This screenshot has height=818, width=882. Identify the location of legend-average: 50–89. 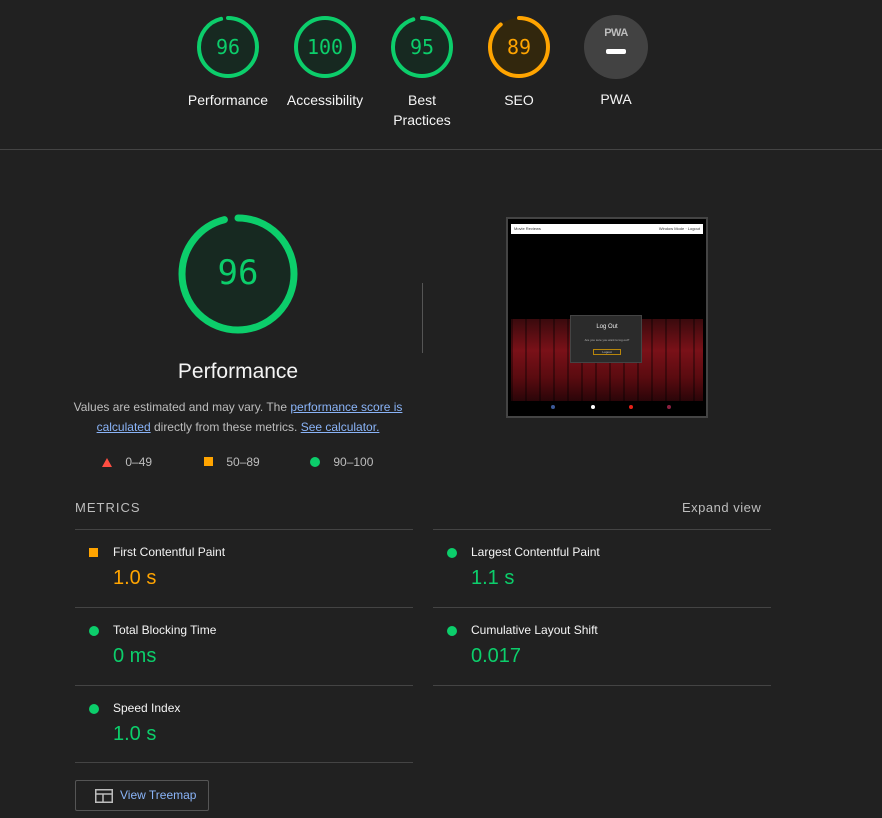
(243, 462).